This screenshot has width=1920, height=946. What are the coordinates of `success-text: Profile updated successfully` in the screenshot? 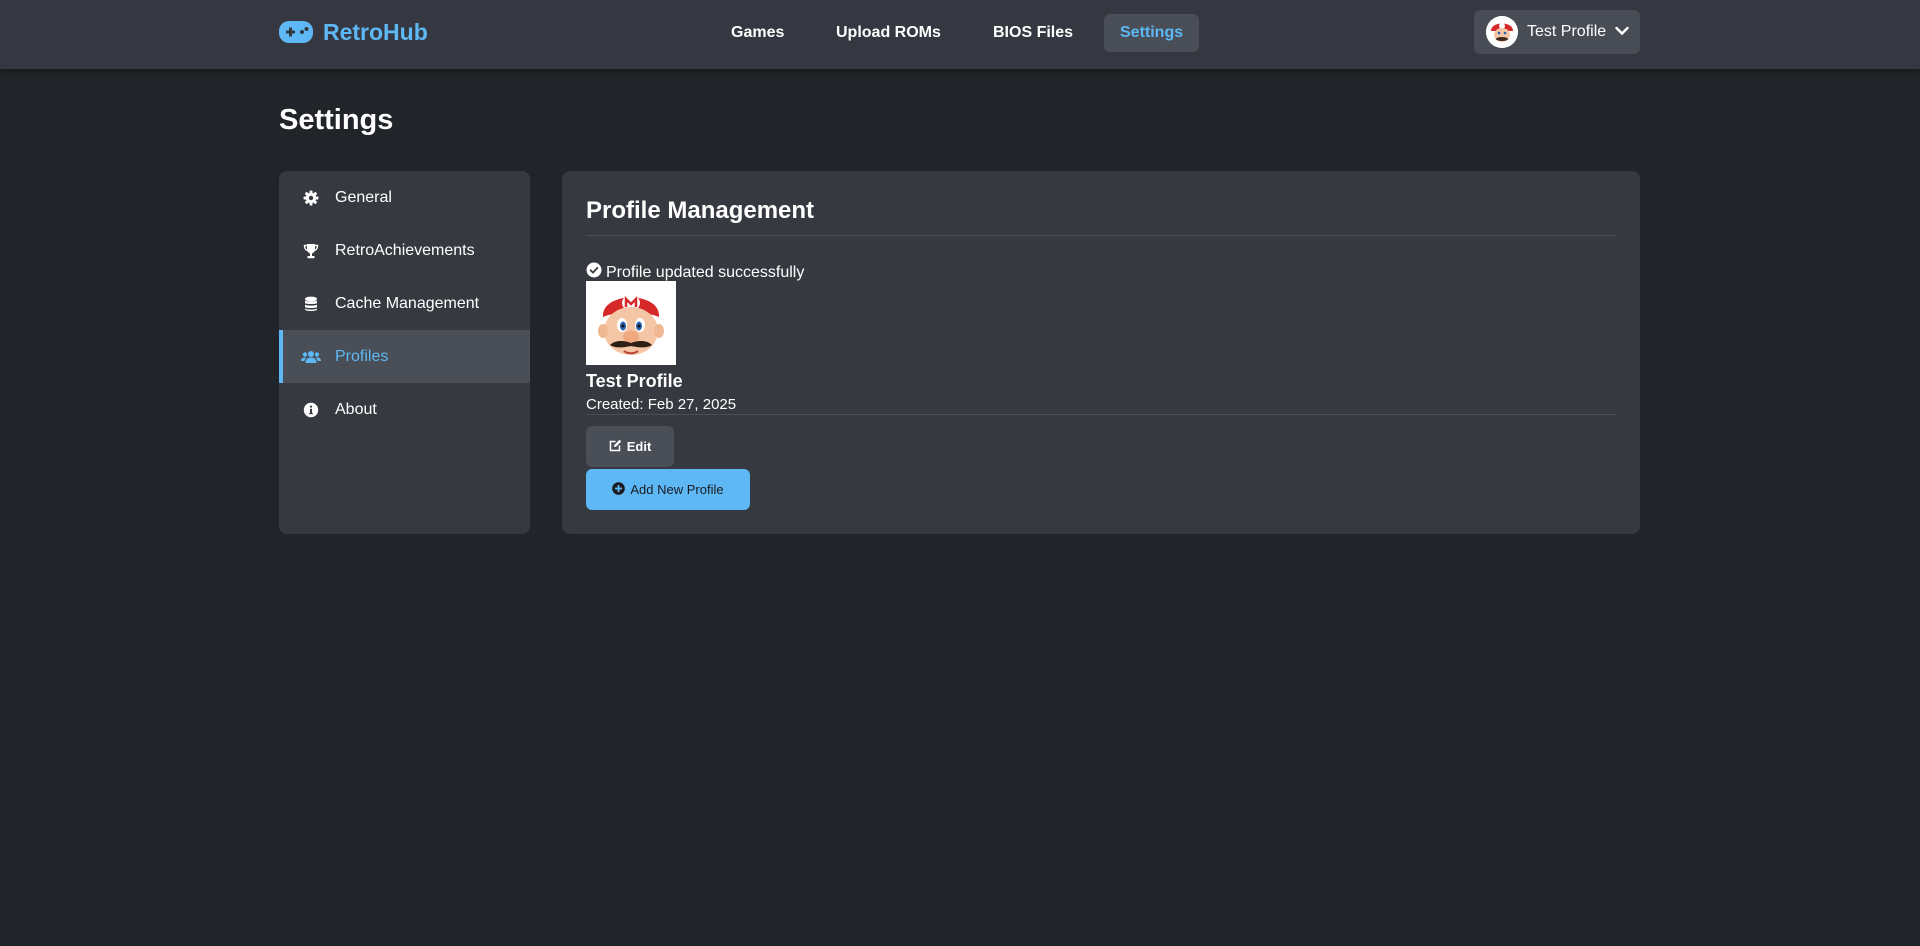 It's located at (705, 272).